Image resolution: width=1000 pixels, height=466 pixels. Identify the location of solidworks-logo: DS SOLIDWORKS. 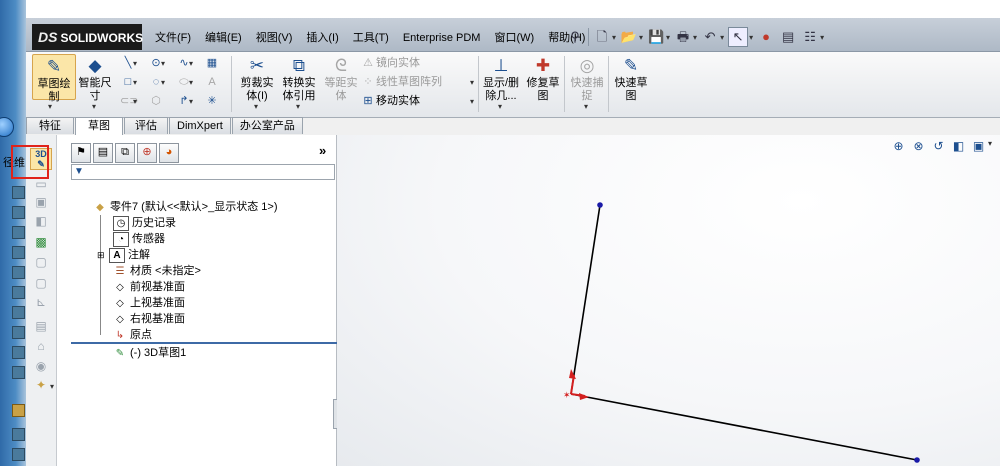
(87, 37).